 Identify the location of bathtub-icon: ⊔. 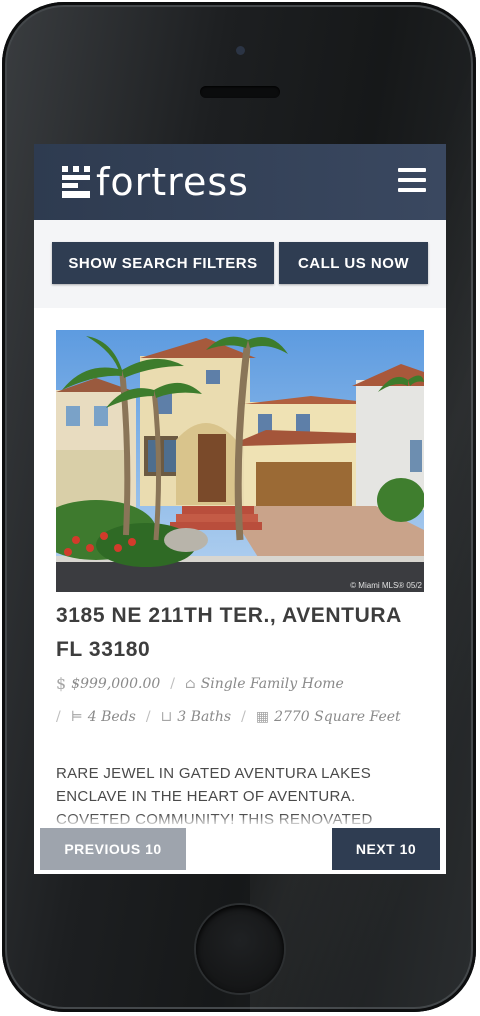
(166, 717).